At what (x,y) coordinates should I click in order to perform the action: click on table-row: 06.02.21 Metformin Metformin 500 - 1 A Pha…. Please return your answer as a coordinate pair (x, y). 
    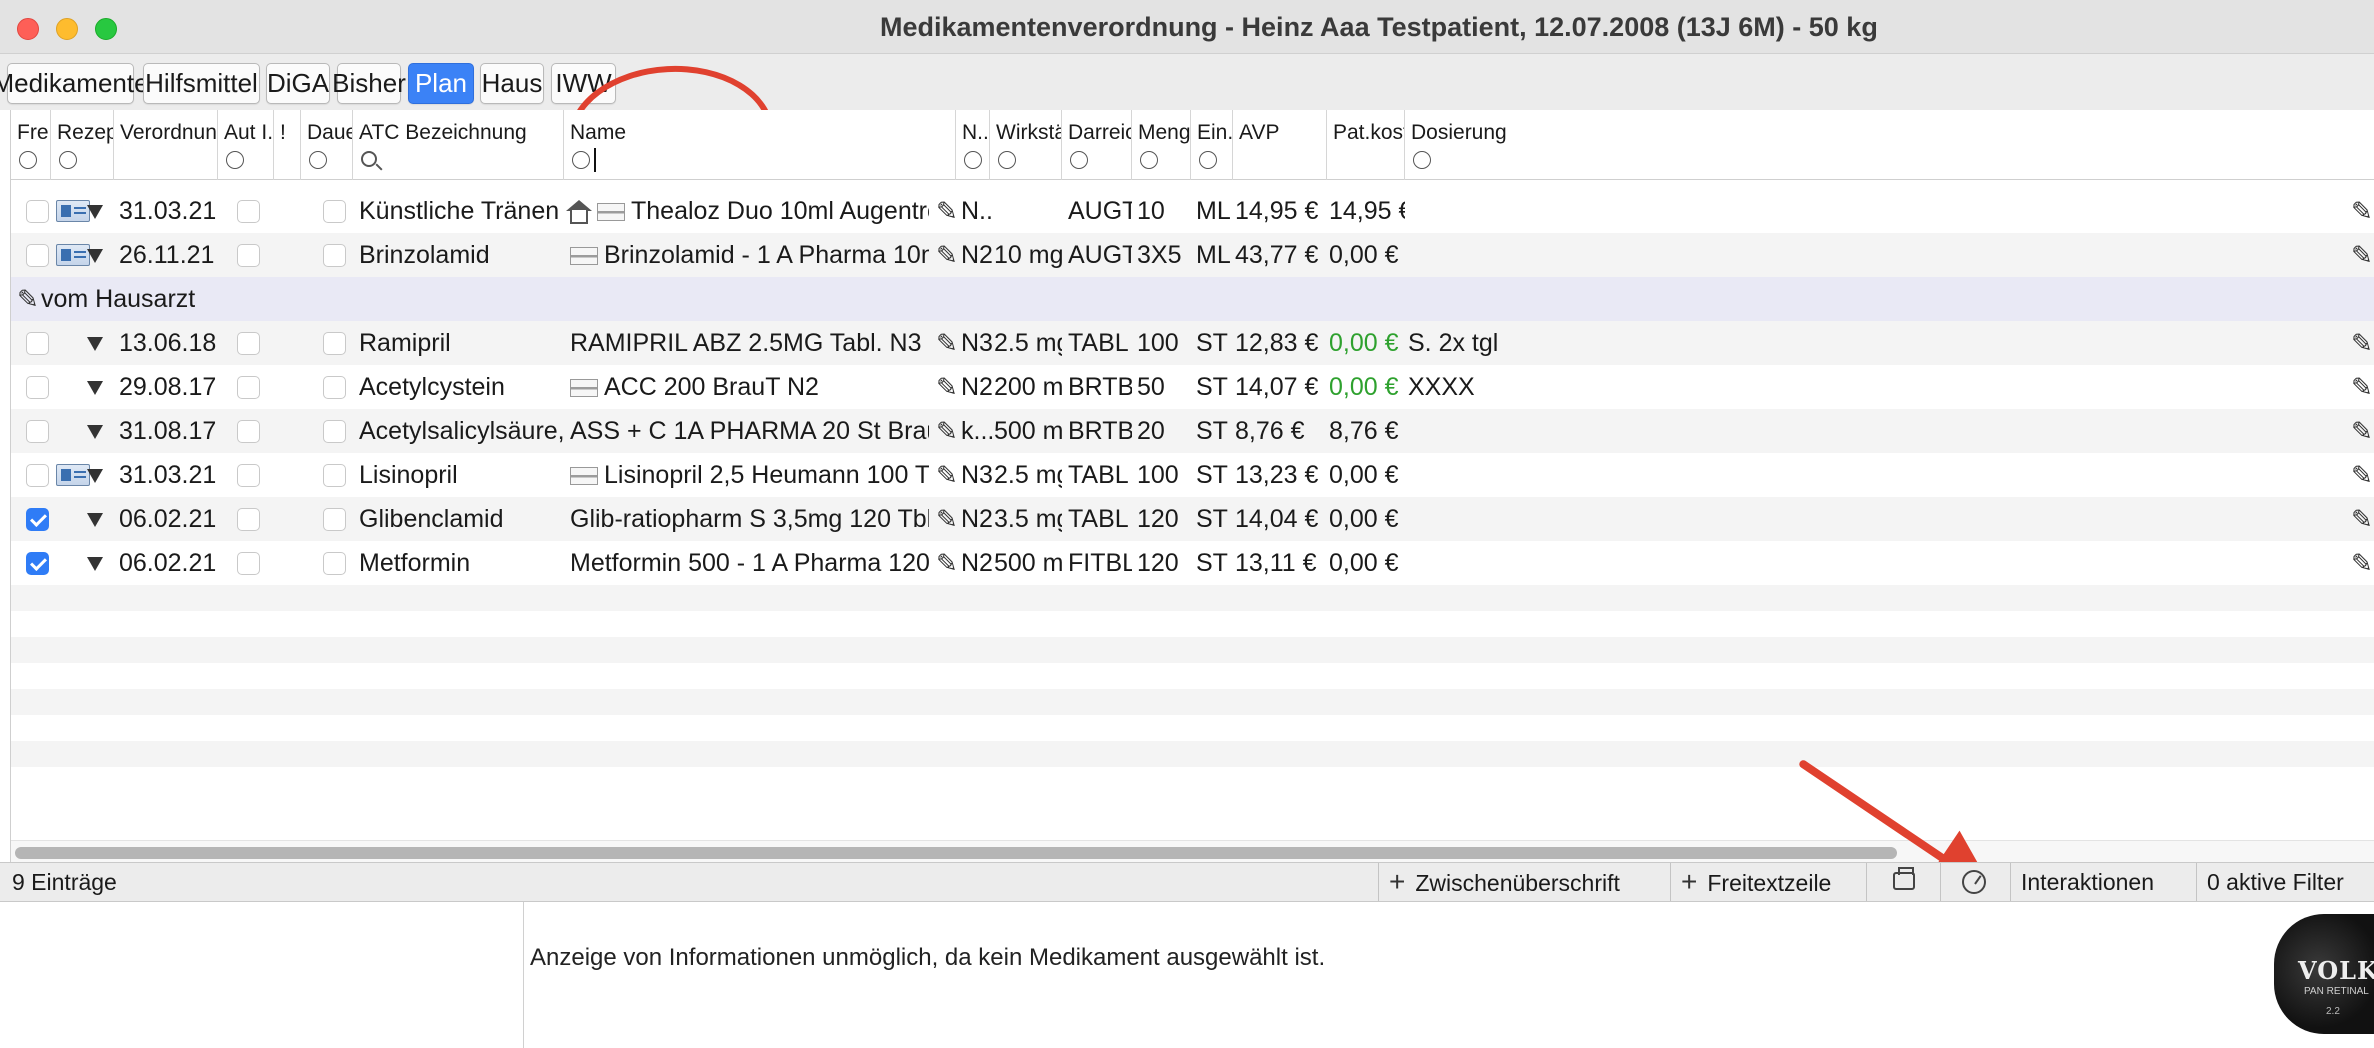
    Looking at the image, I should click on (1192, 563).